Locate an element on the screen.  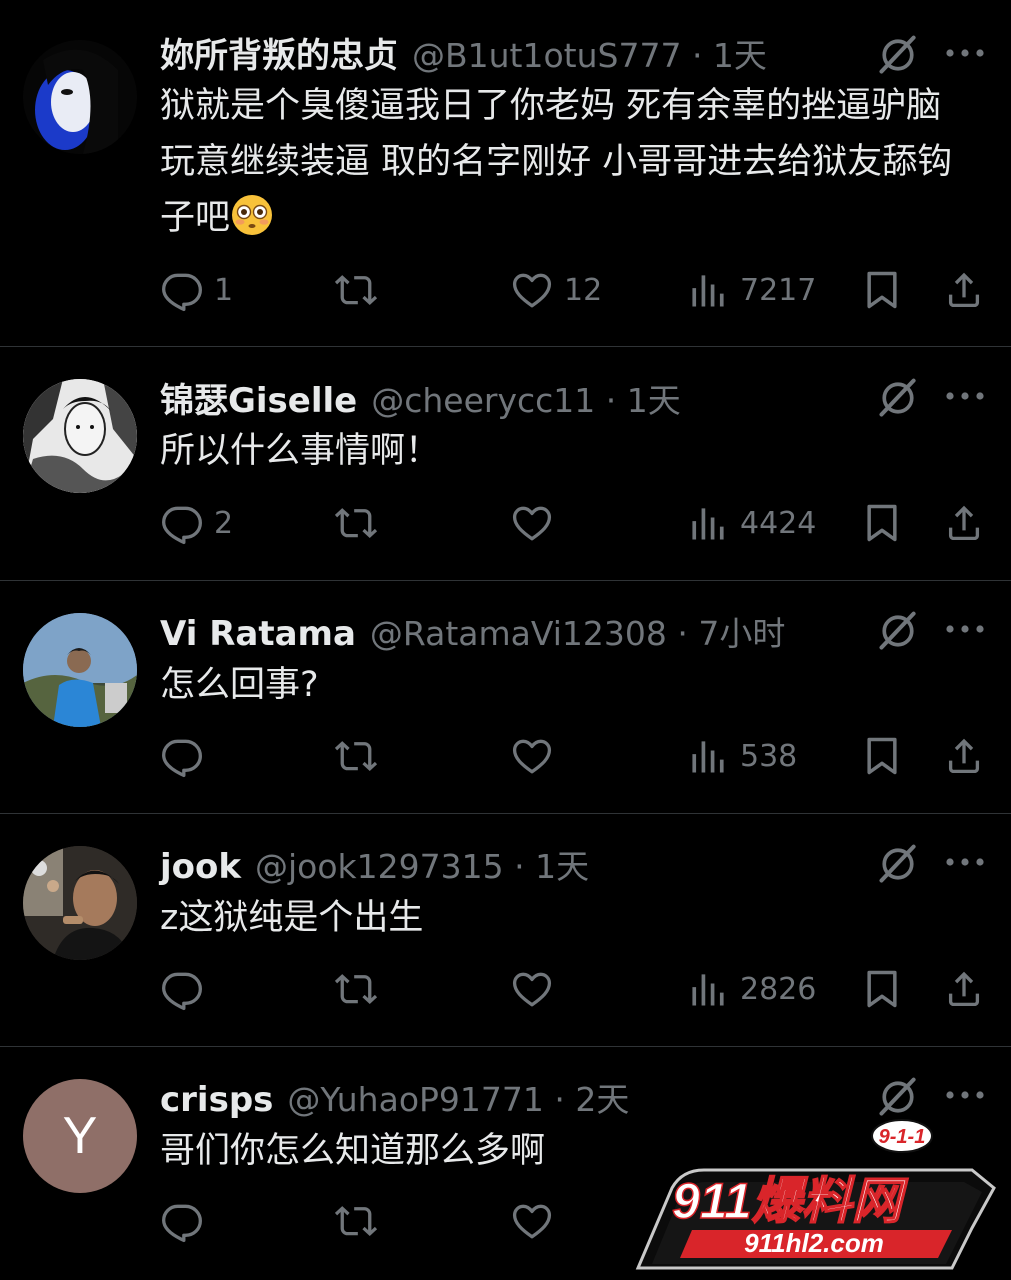
watermark-logo: 9-1-1 911爆料网 911hl2.com is located at coordinates (815, 1194).